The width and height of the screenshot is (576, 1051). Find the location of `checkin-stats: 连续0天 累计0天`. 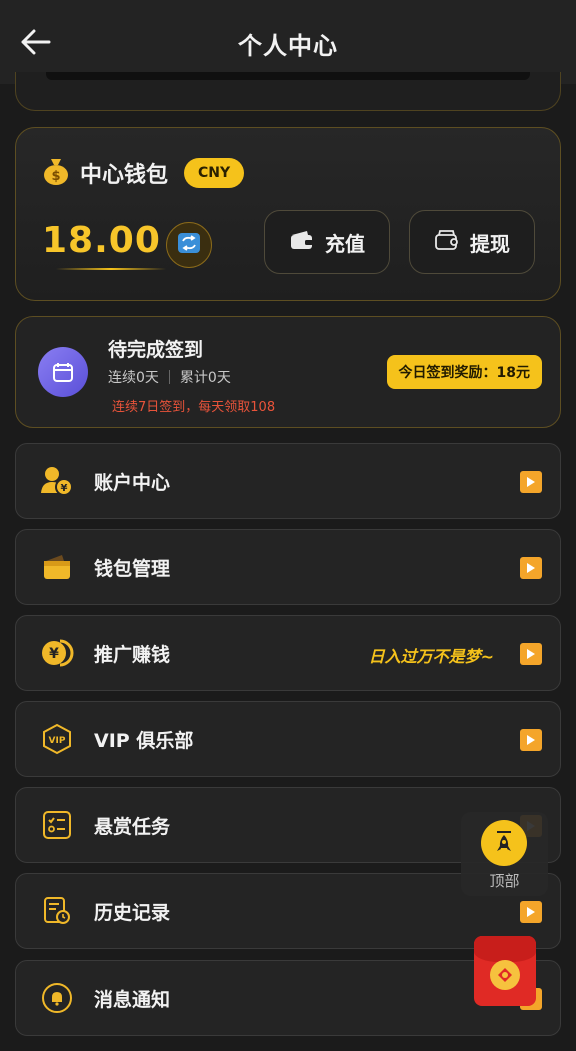

checkin-stats: 连续0天 累计0天 is located at coordinates (169, 377).